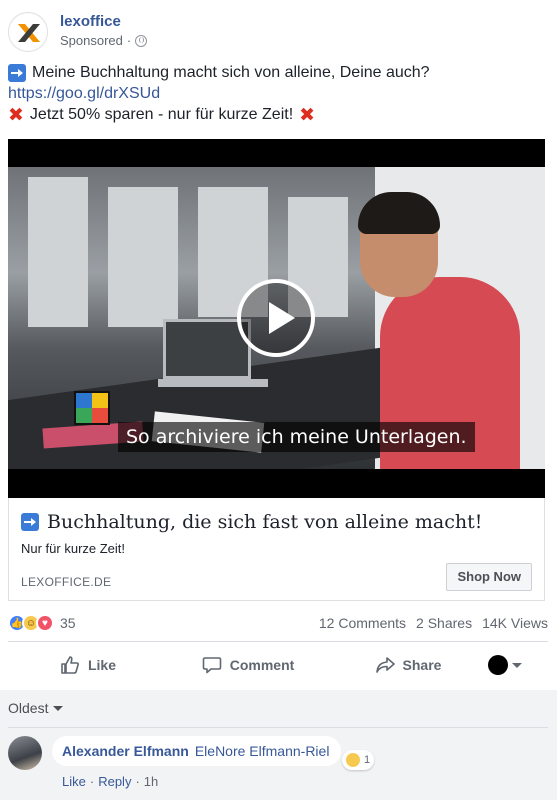 The height and width of the screenshot is (800, 557). I want to click on like-label: Like, so click(101, 665).